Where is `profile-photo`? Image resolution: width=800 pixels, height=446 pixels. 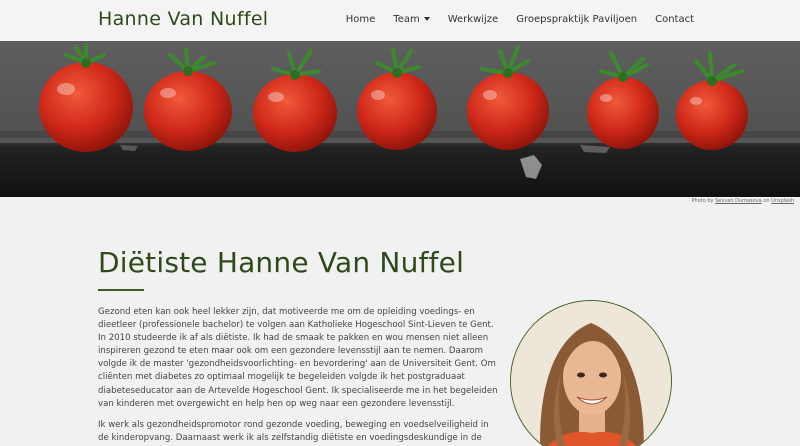
profile-photo is located at coordinates (591, 373).